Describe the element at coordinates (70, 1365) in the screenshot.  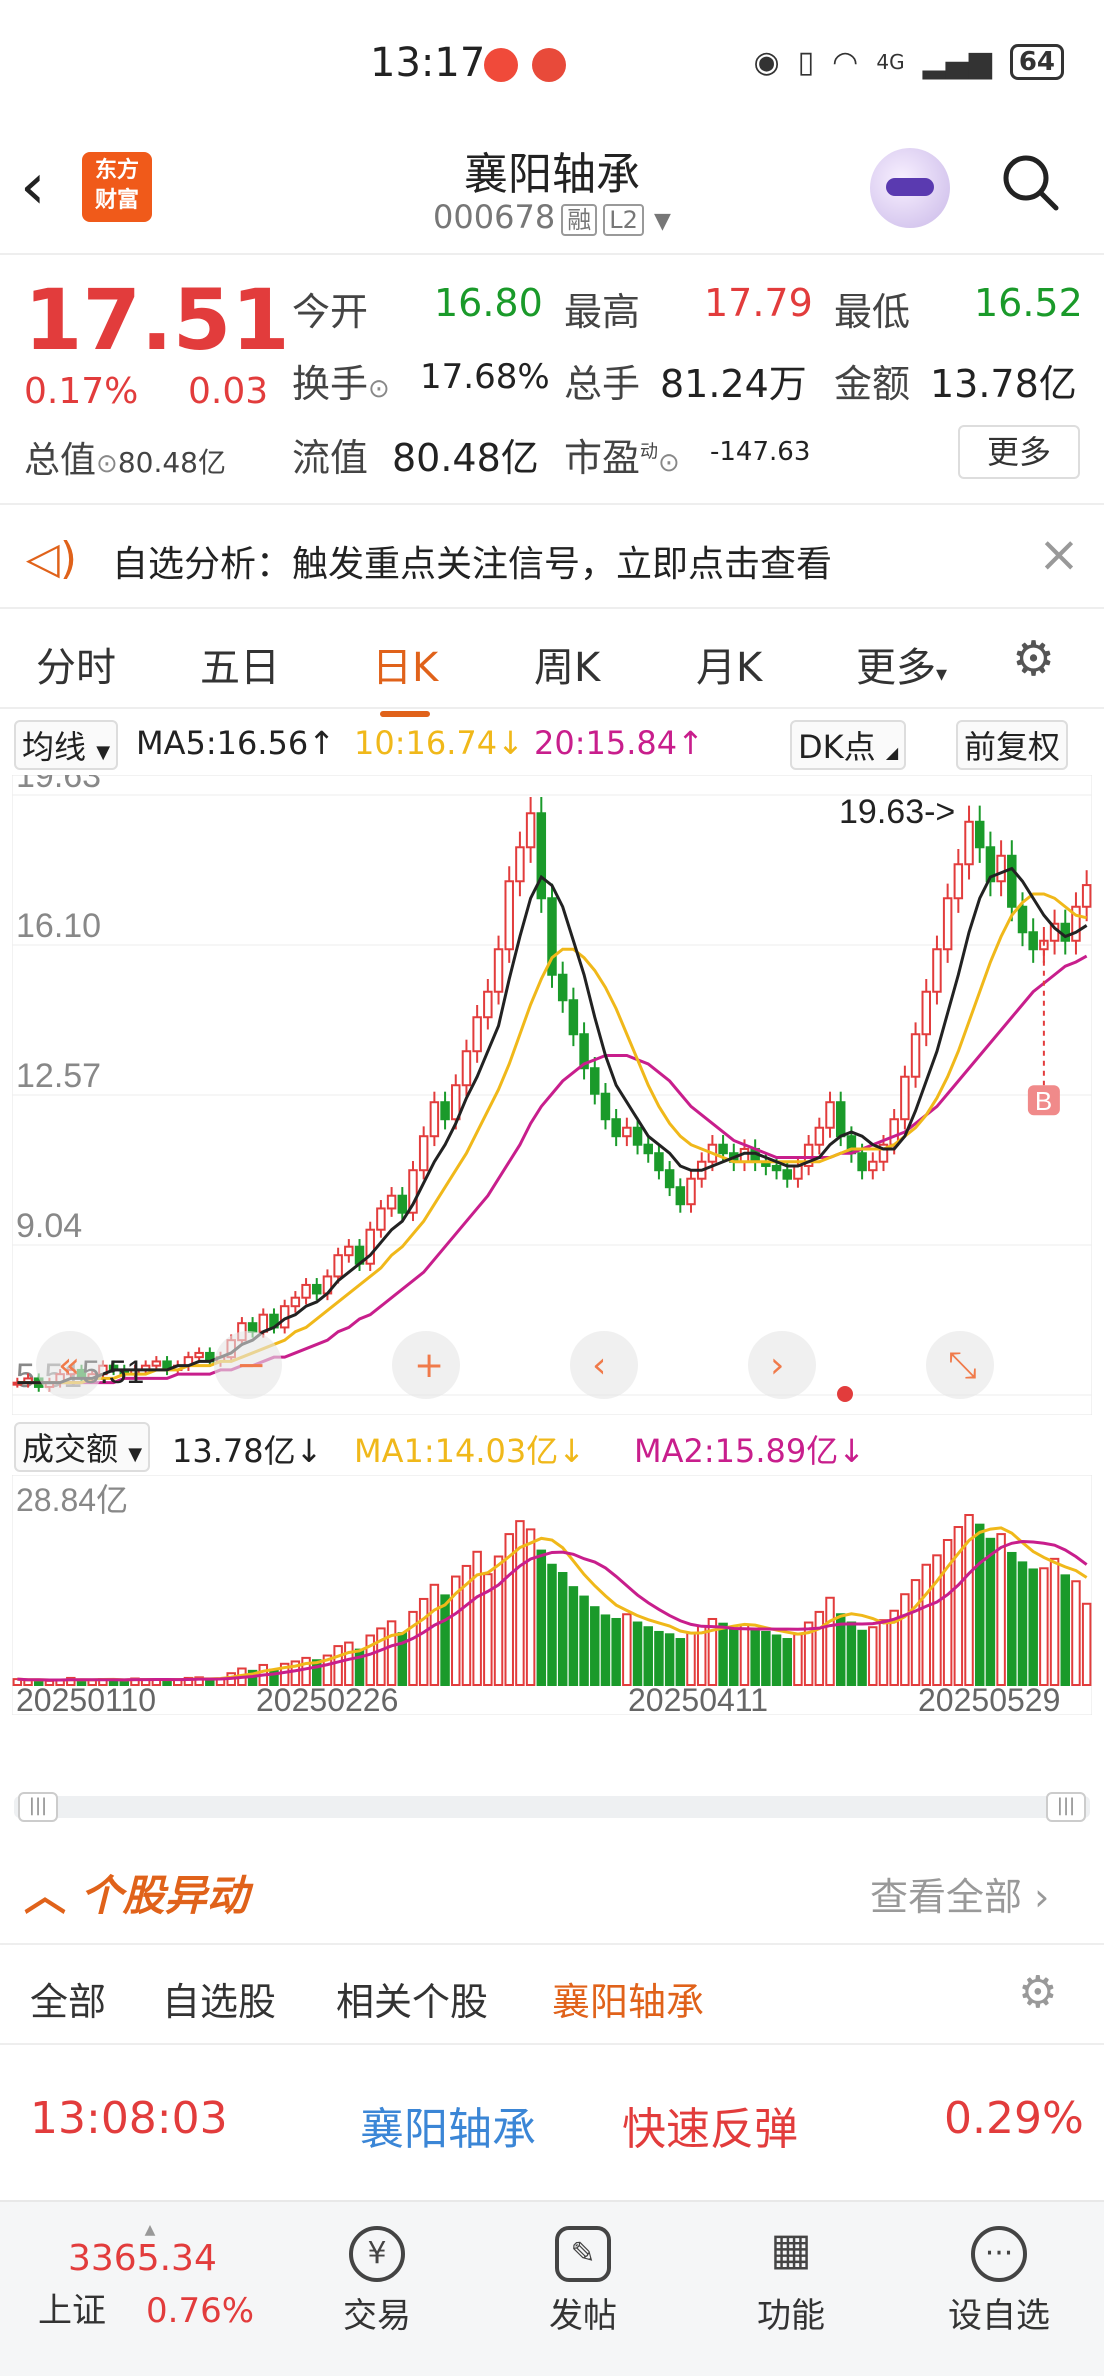
I see `chart-control-button: «` at that location.